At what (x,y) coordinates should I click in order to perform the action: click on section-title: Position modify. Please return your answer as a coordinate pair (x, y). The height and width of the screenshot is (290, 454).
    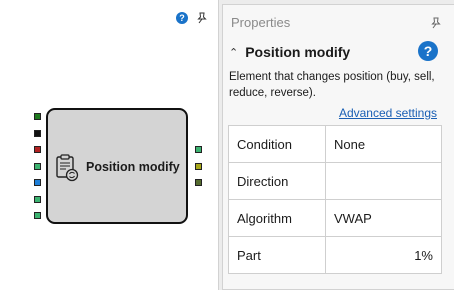
    Looking at the image, I should click on (298, 52).